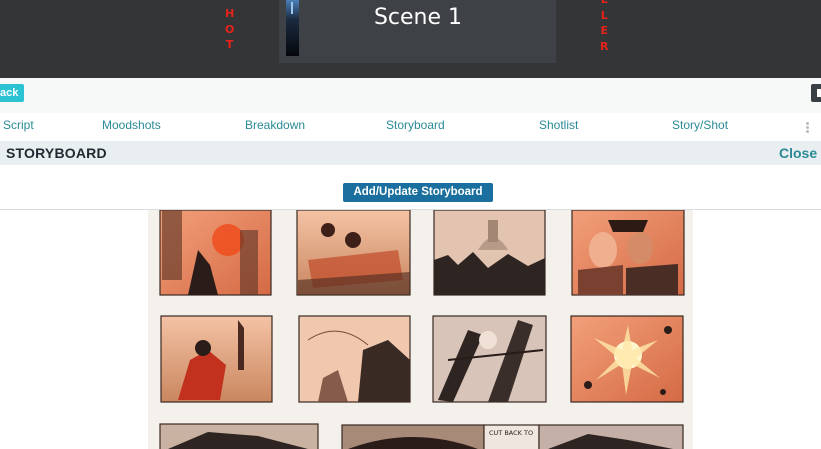  I want to click on tab-storyboard: Storyboard, so click(415, 125).